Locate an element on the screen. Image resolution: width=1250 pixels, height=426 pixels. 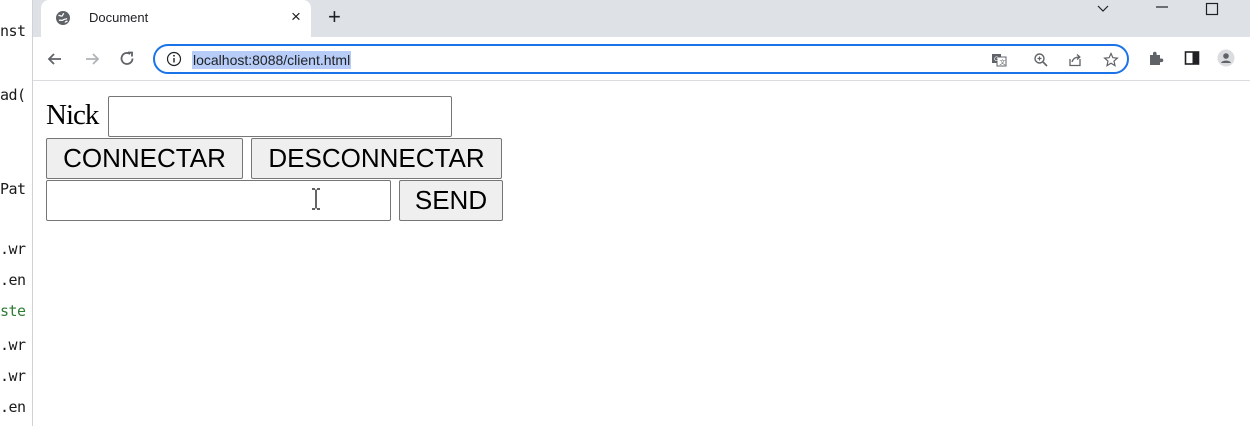
reload-icon is located at coordinates (127, 59).